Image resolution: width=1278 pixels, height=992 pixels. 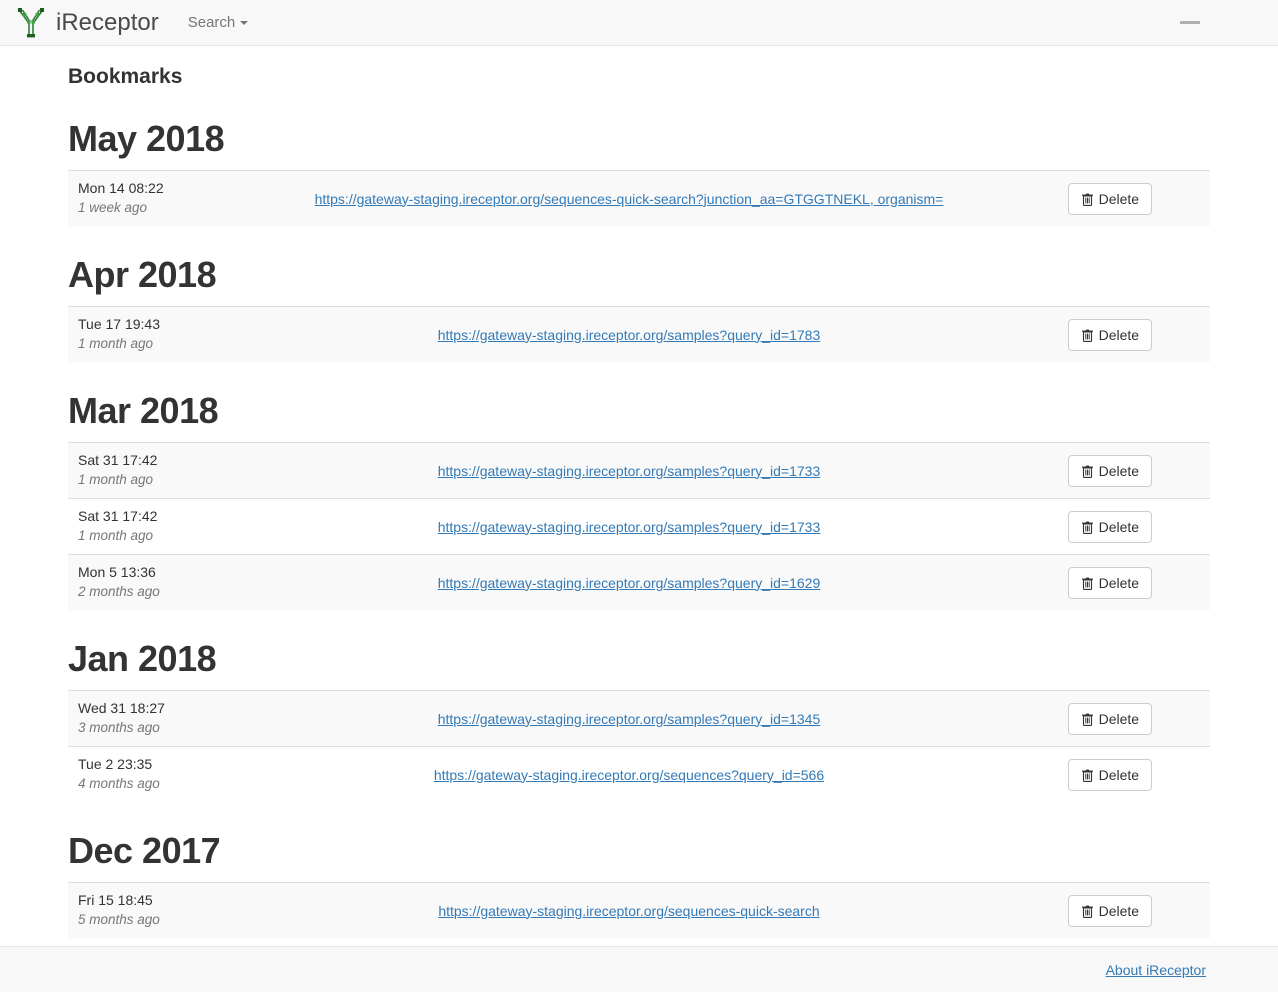 What do you see at coordinates (211, 22) in the screenshot?
I see `nav-search-label: Search` at bounding box center [211, 22].